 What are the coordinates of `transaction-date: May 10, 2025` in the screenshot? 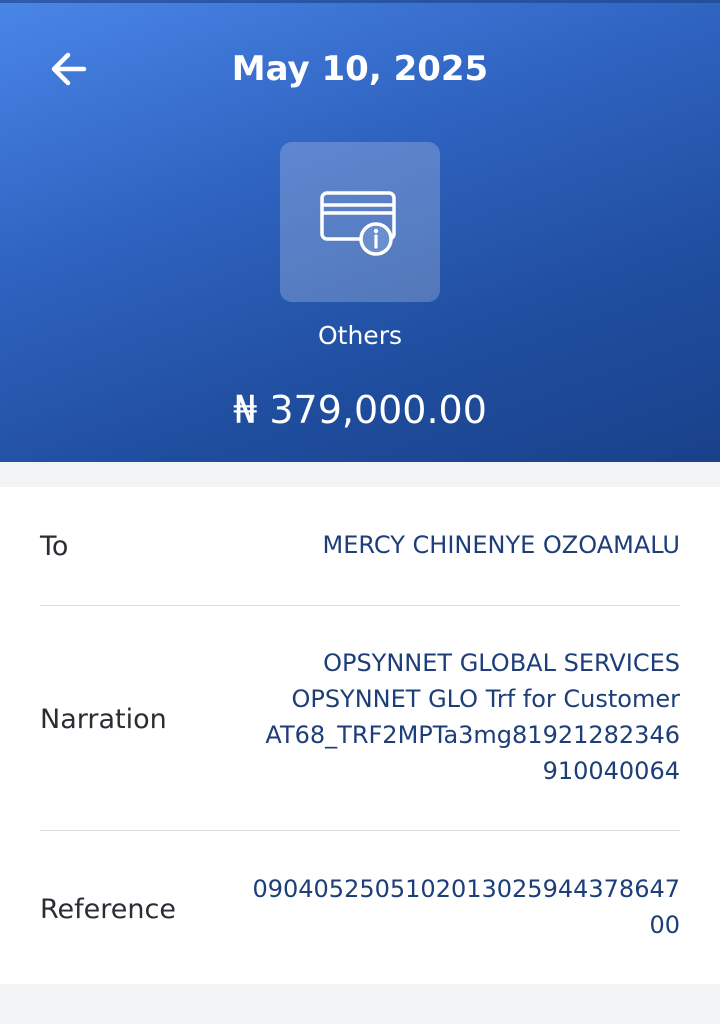 It's located at (360, 69).